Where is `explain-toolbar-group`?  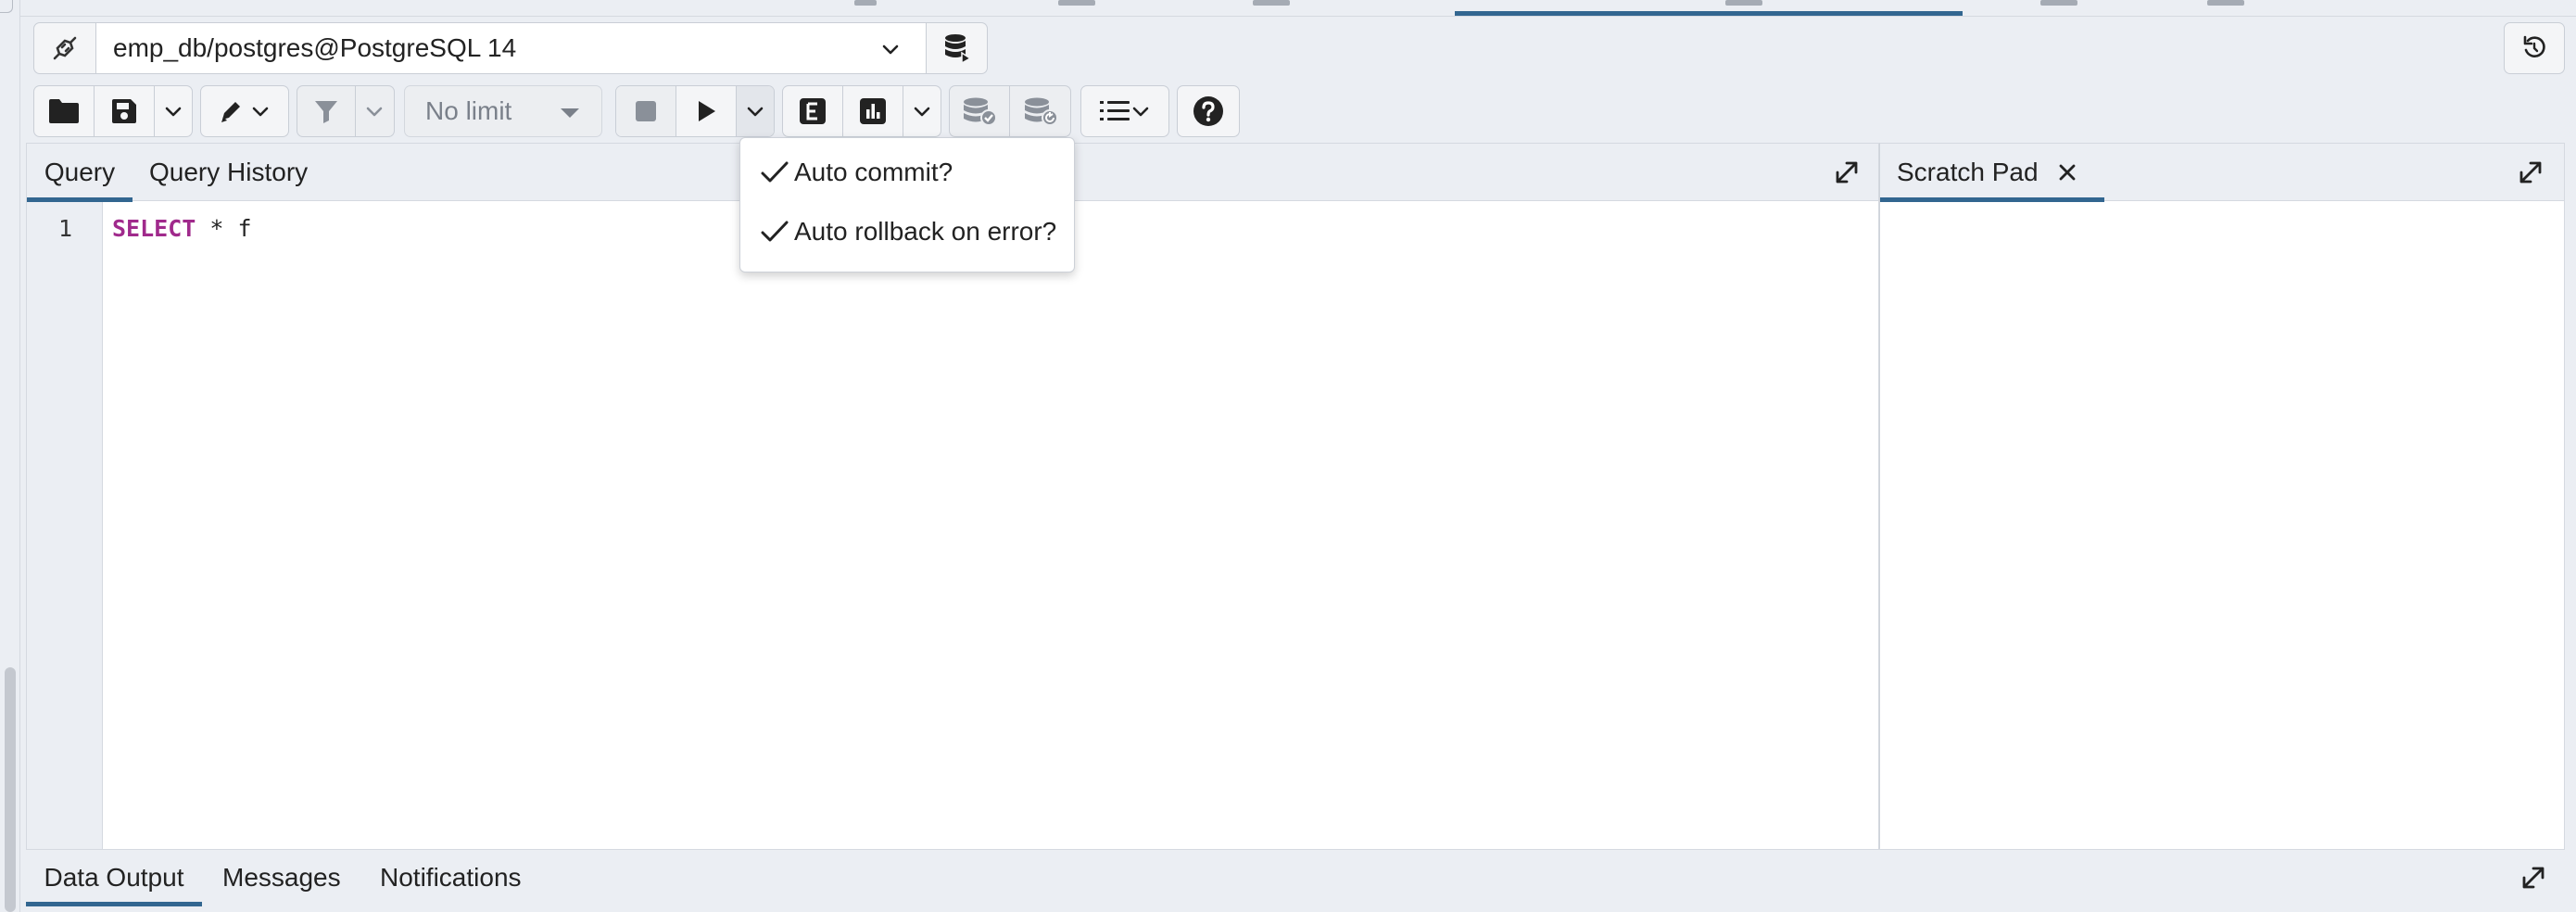 explain-toolbar-group is located at coordinates (861, 111).